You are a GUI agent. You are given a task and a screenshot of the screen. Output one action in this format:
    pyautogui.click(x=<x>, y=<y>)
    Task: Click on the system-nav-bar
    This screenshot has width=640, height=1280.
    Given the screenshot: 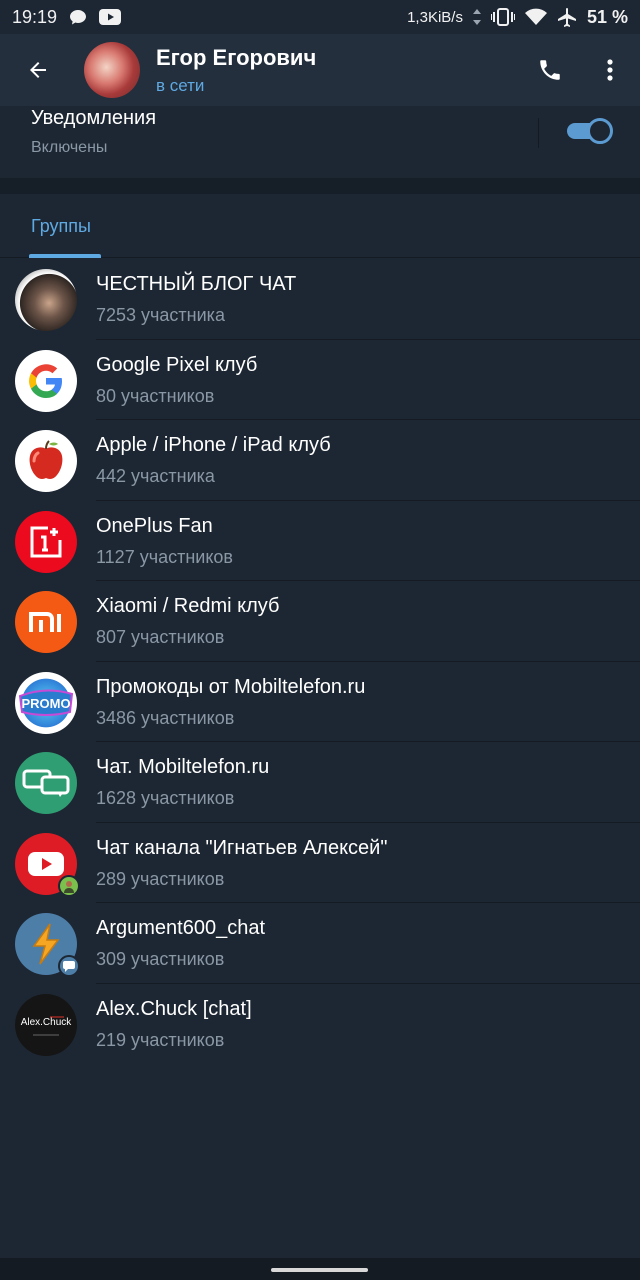 What is the action you would take?
    pyautogui.click(x=320, y=1269)
    